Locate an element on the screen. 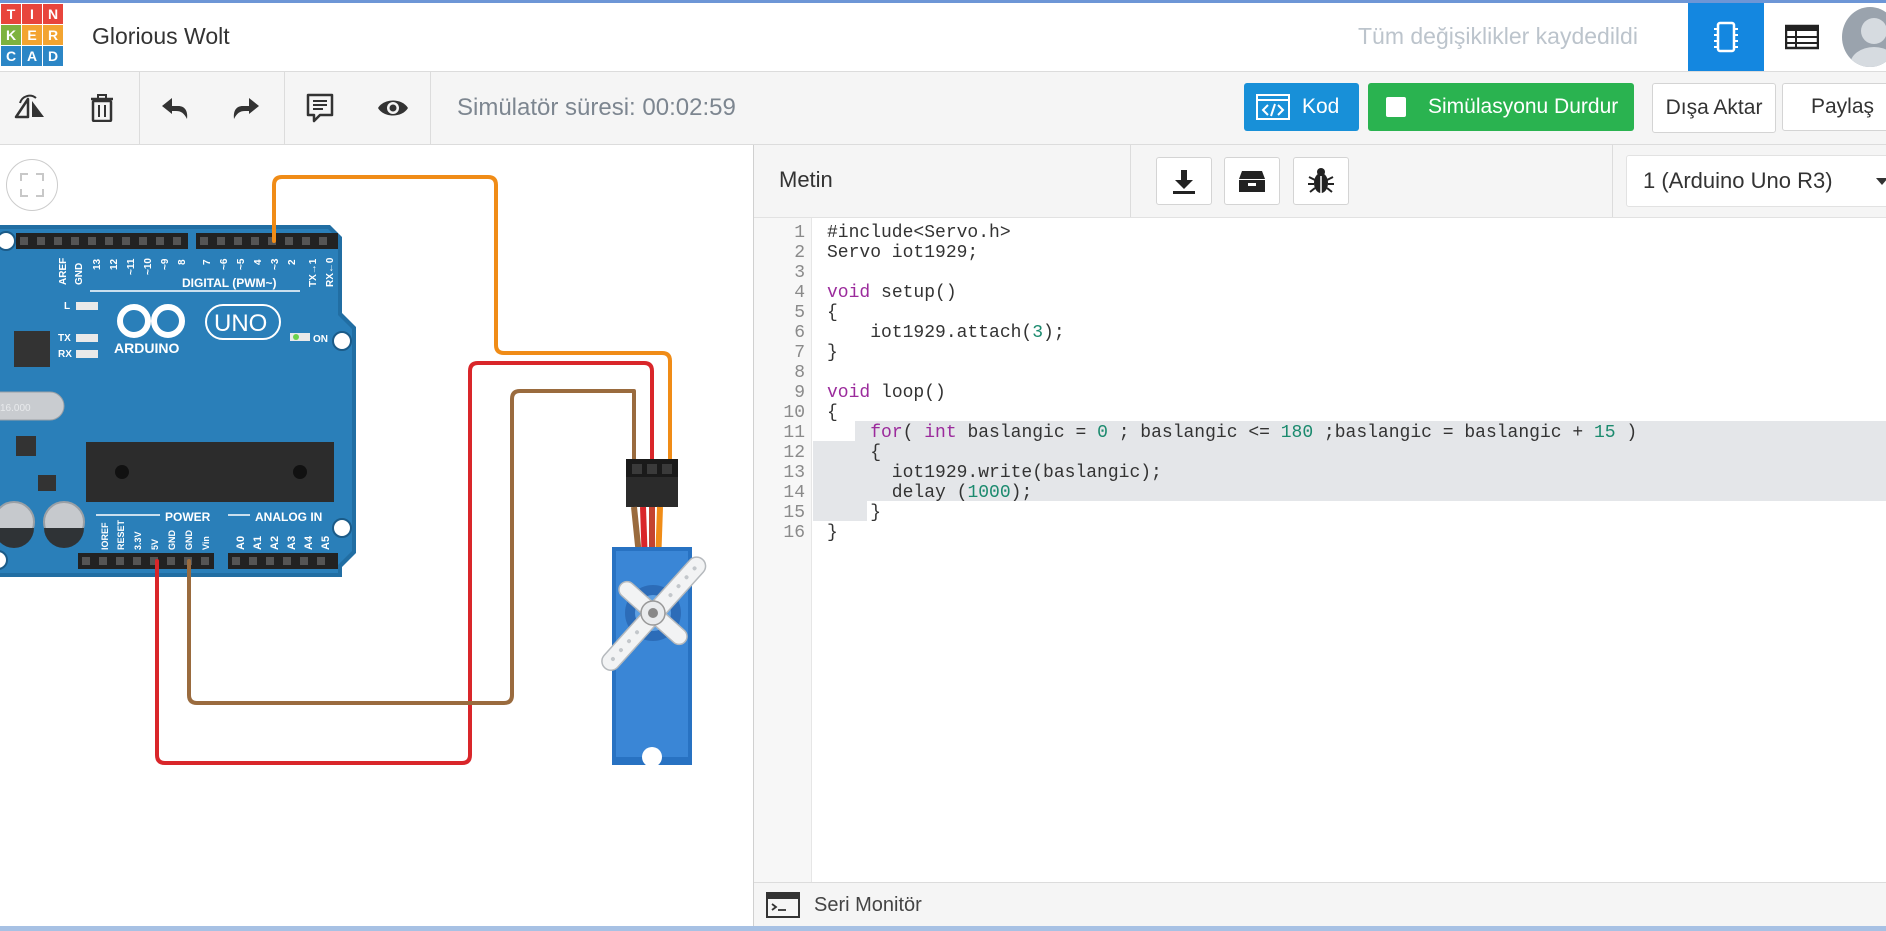 This screenshot has width=1886, height=931. logo-tile: A is located at coordinates (32, 56).